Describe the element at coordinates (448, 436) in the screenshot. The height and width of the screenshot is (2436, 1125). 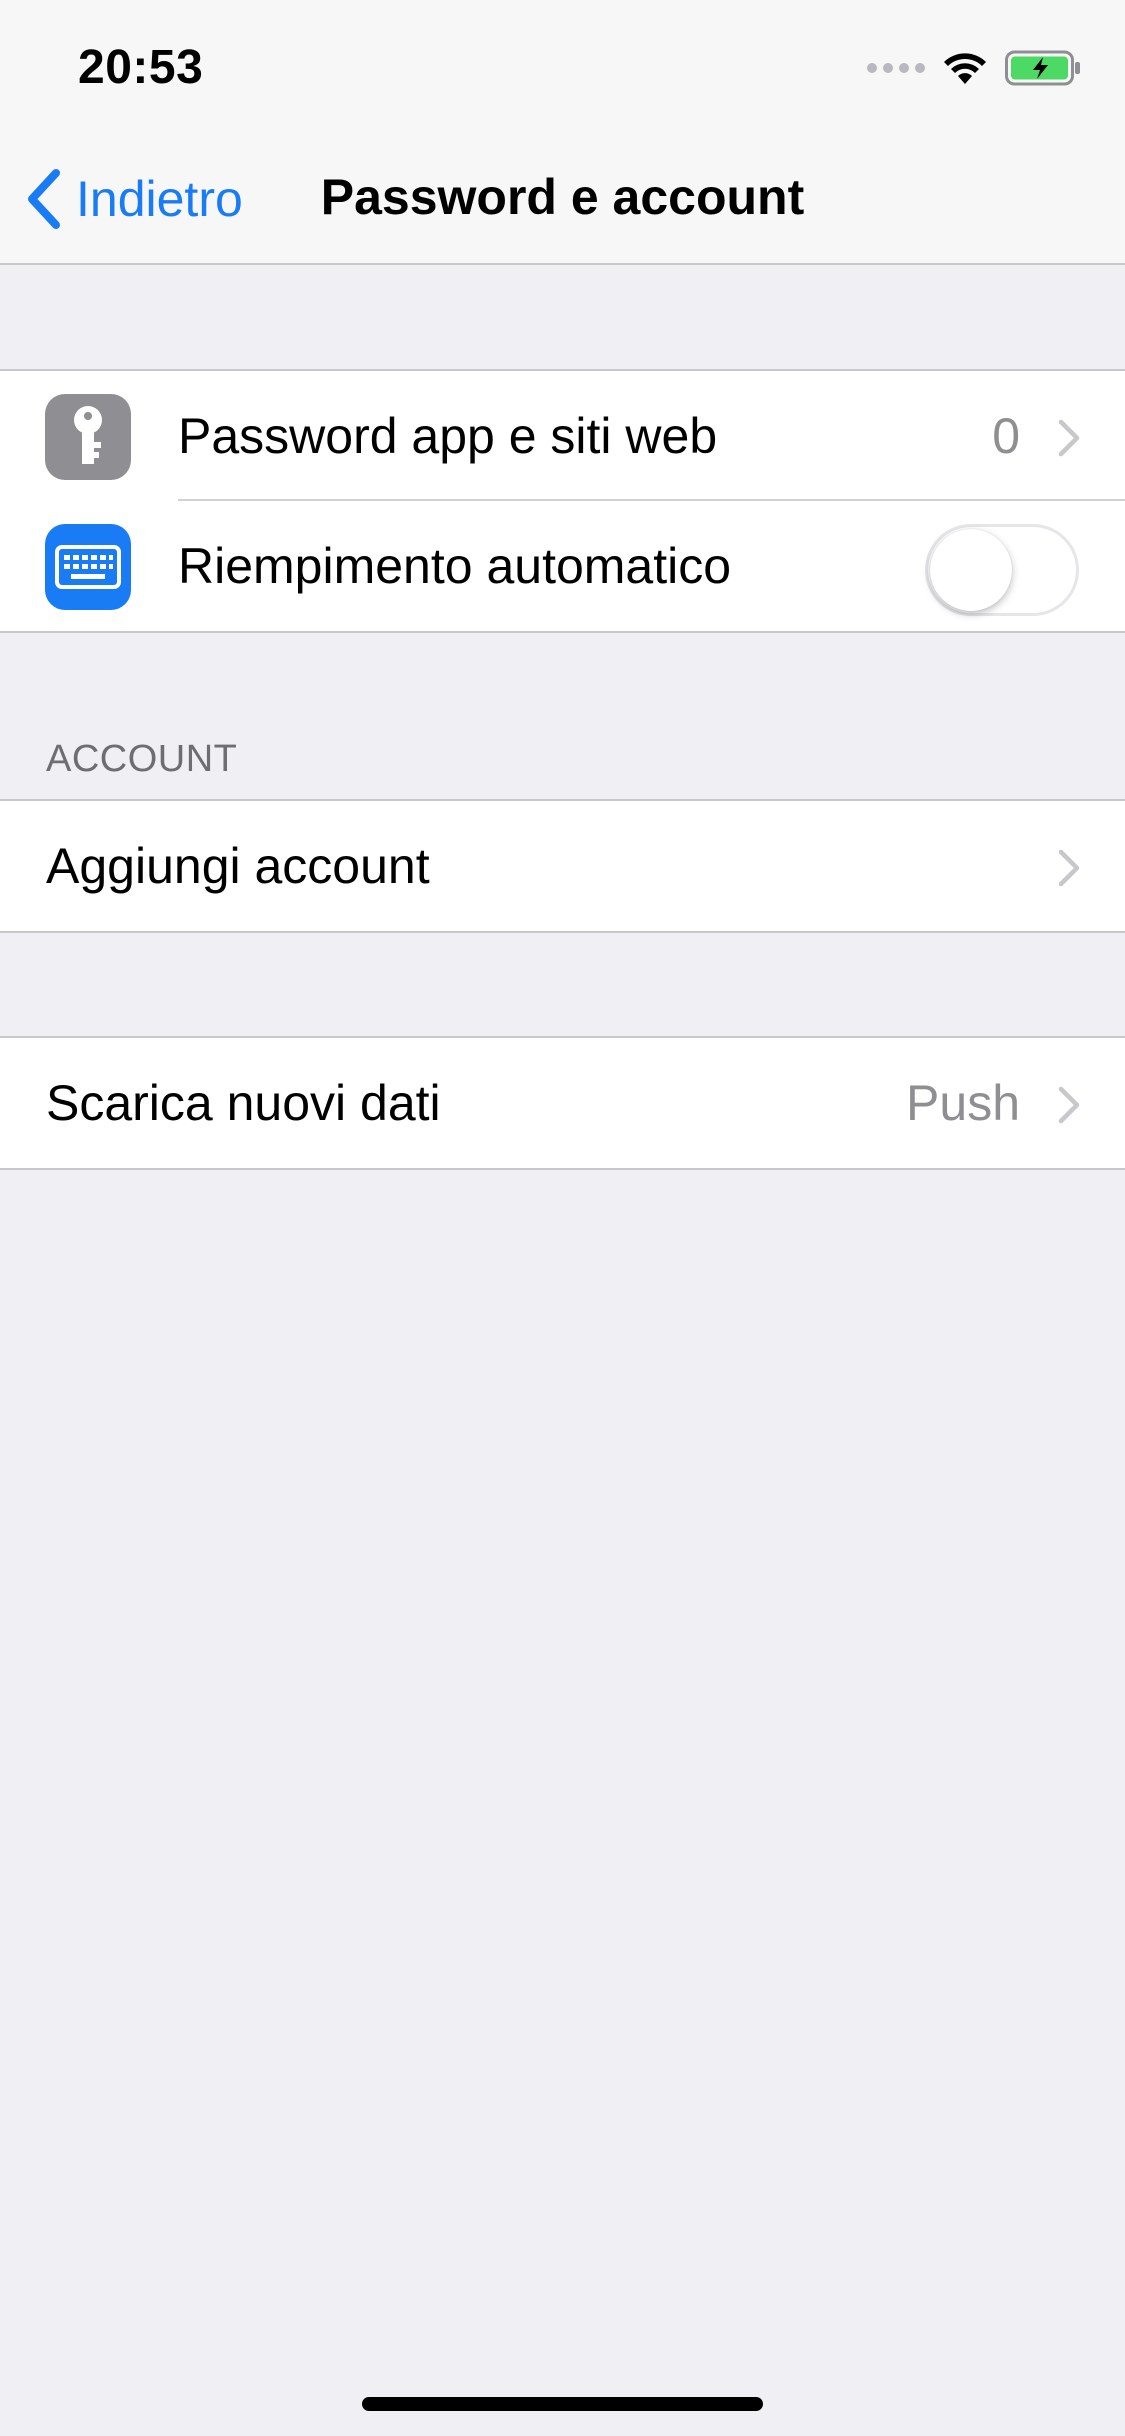
I see `passwords-row-label: Password app e siti web` at that location.